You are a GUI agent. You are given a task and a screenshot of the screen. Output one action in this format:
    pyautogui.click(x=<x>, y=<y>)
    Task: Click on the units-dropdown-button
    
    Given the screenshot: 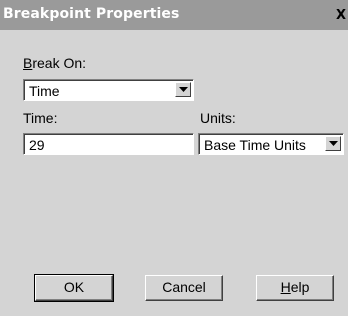 What is the action you would take?
    pyautogui.click(x=333, y=143)
    